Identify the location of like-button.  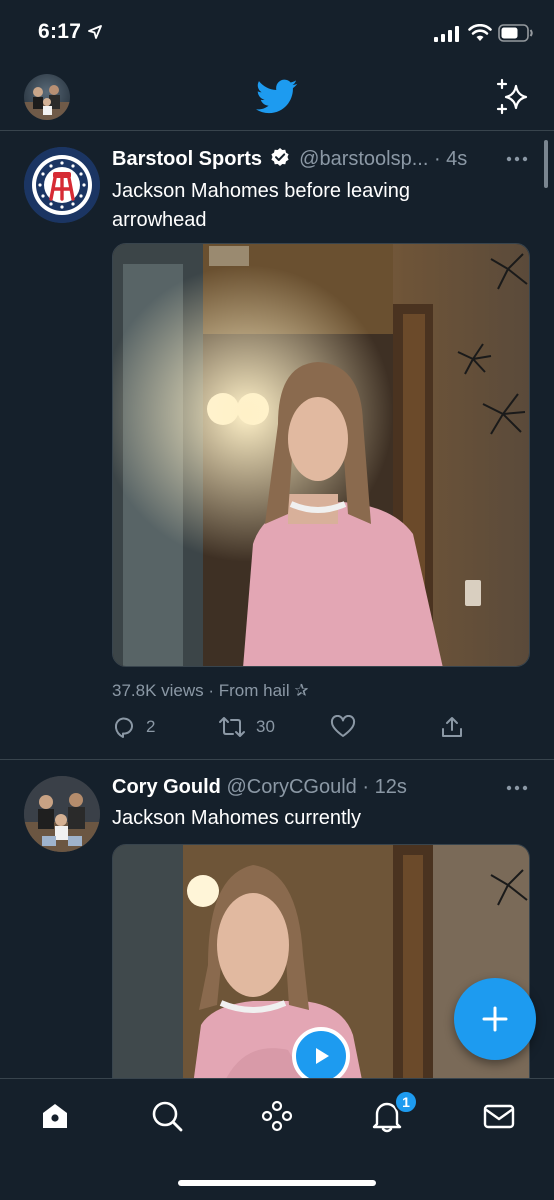
(348, 727).